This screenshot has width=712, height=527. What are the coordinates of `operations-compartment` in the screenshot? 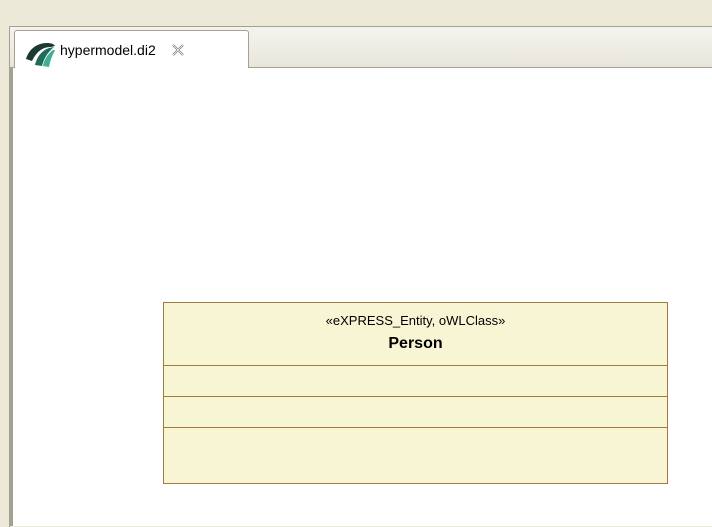 It's located at (415, 412).